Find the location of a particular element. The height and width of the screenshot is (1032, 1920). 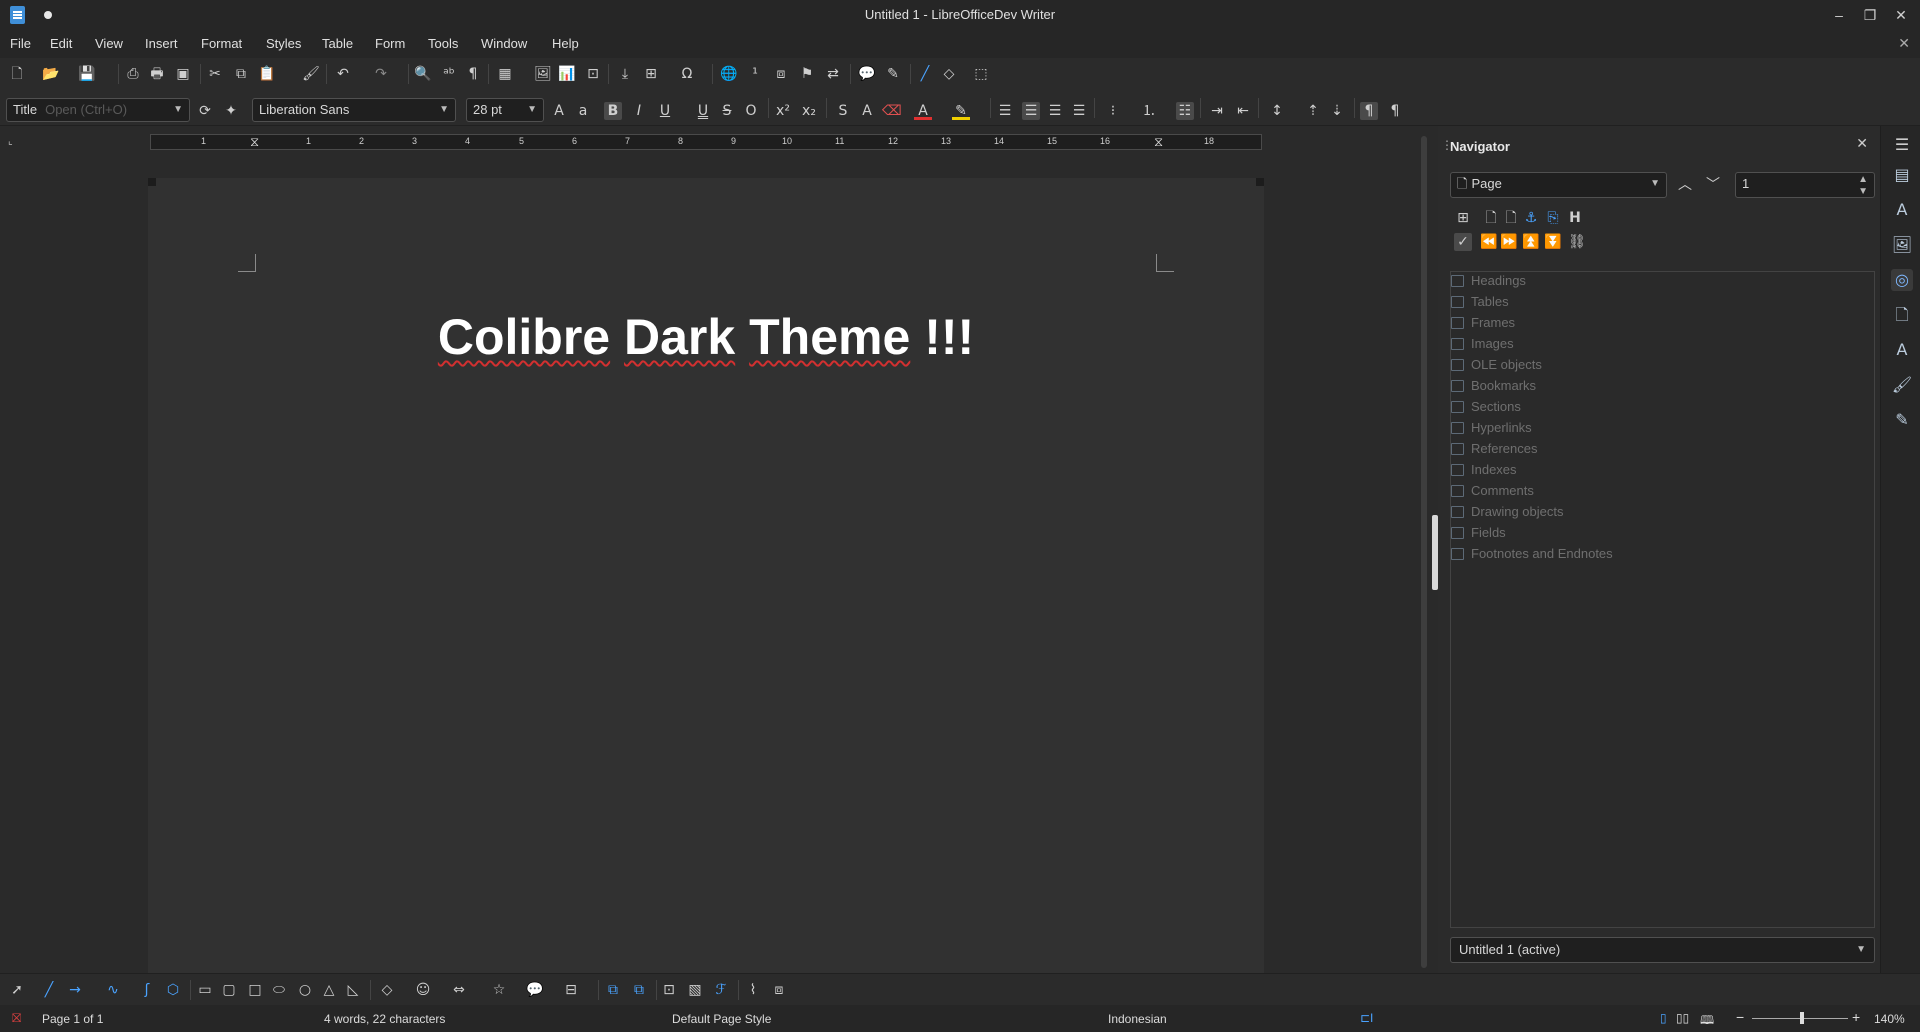

new-style-icon: ✦ is located at coordinates (231, 111).